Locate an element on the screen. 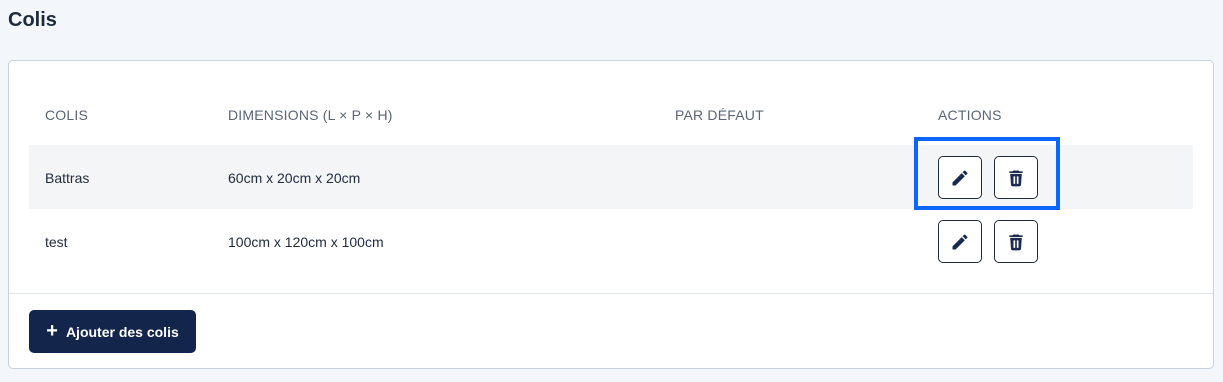 The height and width of the screenshot is (382, 1223). header-colis: COLIS is located at coordinates (67, 115).